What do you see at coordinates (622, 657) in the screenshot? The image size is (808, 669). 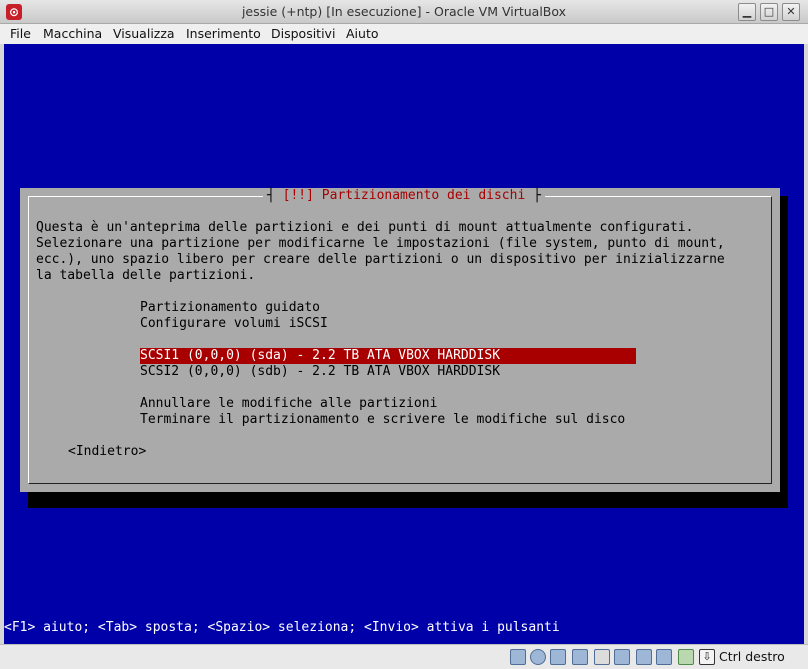 I see `display-icon` at bounding box center [622, 657].